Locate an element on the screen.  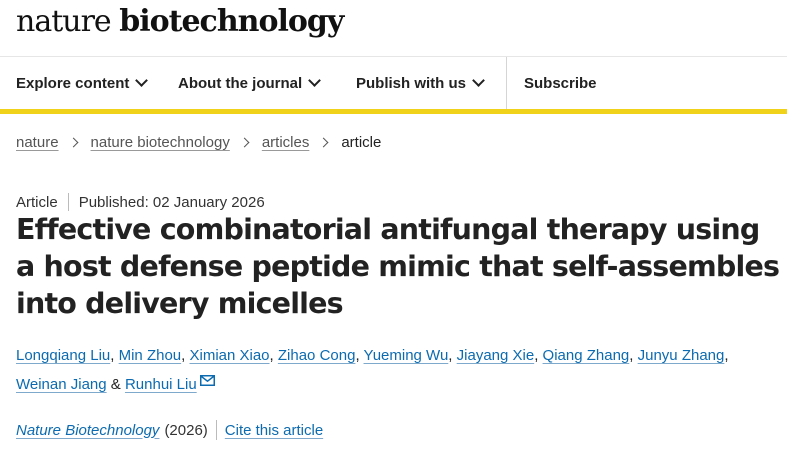
nav-publish-with-us-label: Publish with us is located at coordinates (411, 83).